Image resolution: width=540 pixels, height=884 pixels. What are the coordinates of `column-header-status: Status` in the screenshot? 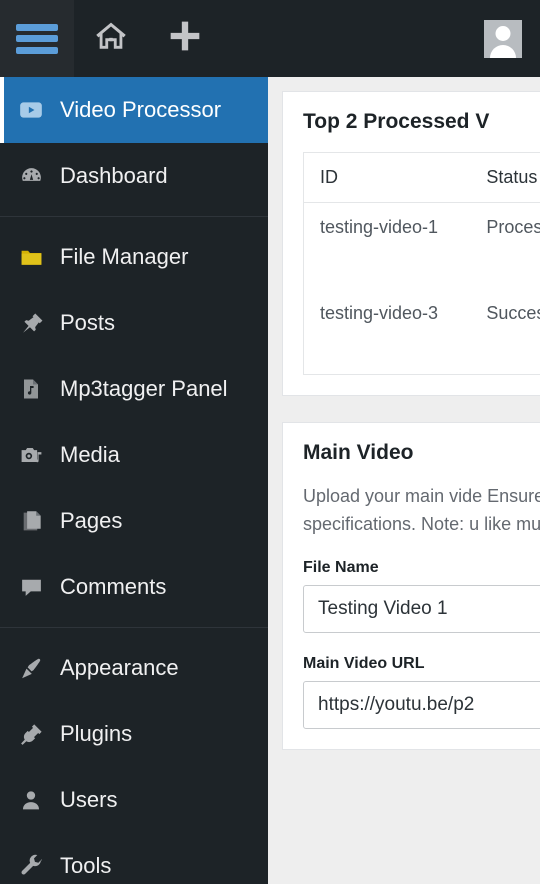 It's located at (505, 177).